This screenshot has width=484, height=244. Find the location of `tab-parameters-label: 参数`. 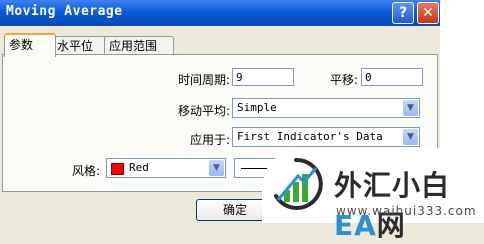

tab-parameters-label: 参数 is located at coordinates (21, 45).